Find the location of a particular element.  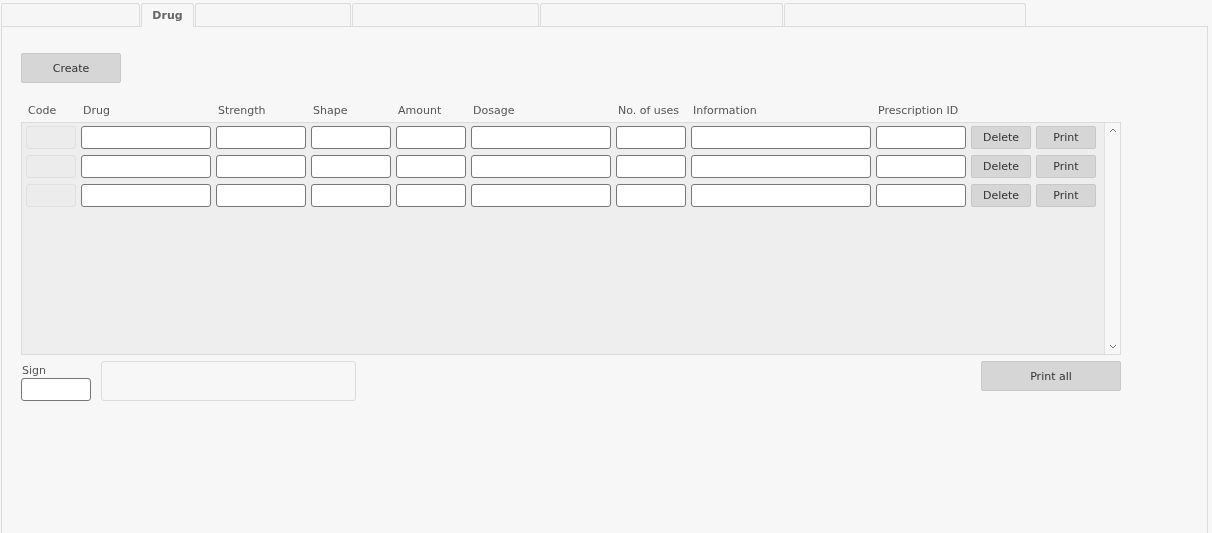

column-header: Prescription ID is located at coordinates (918, 111).